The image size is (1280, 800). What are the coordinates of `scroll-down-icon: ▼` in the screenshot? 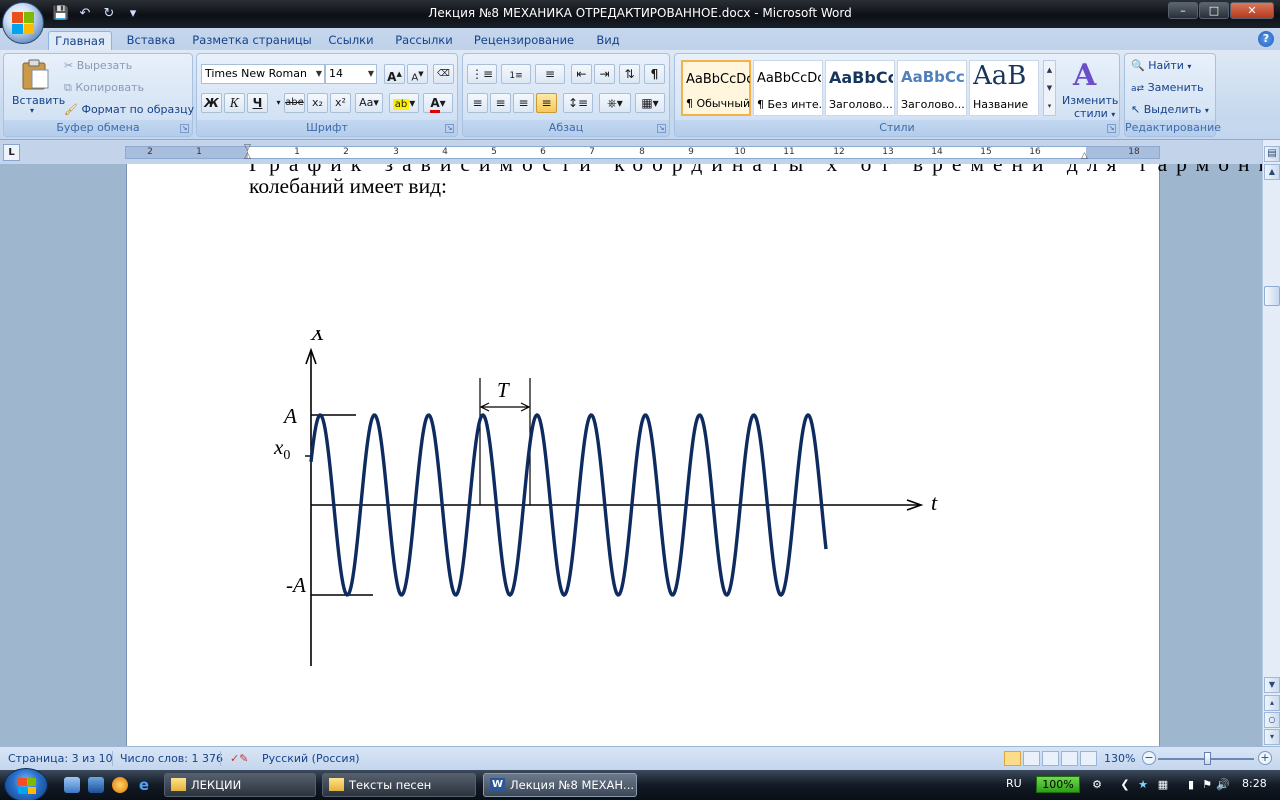 It's located at (1049, 88).